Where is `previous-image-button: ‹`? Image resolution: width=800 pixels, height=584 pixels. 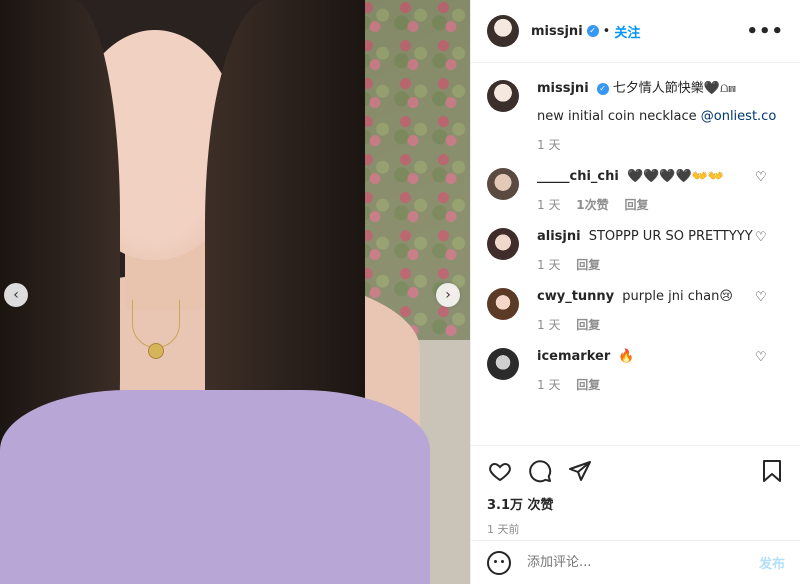
previous-image-button: ‹ is located at coordinates (16, 295).